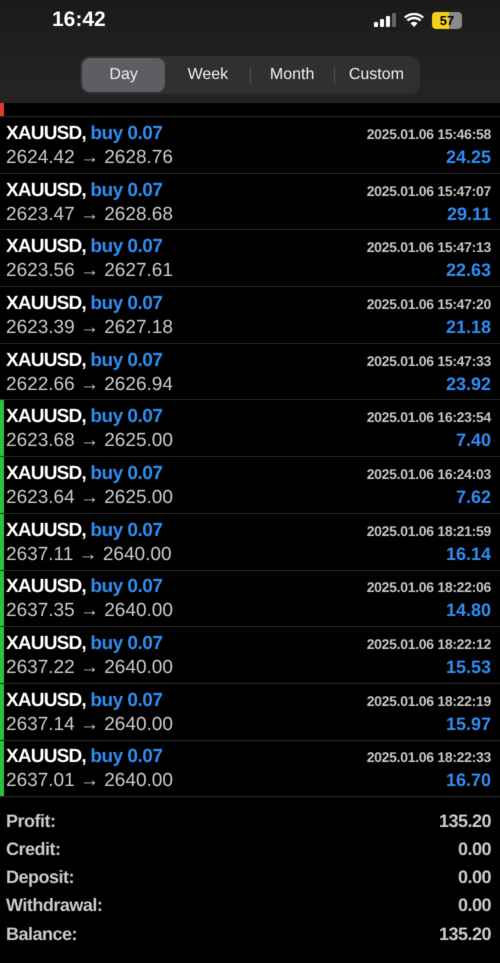 The width and height of the screenshot is (500, 963). Describe the element at coordinates (428, 587) in the screenshot. I see `trade-time: 2025.01.06 18:22:06` at that location.